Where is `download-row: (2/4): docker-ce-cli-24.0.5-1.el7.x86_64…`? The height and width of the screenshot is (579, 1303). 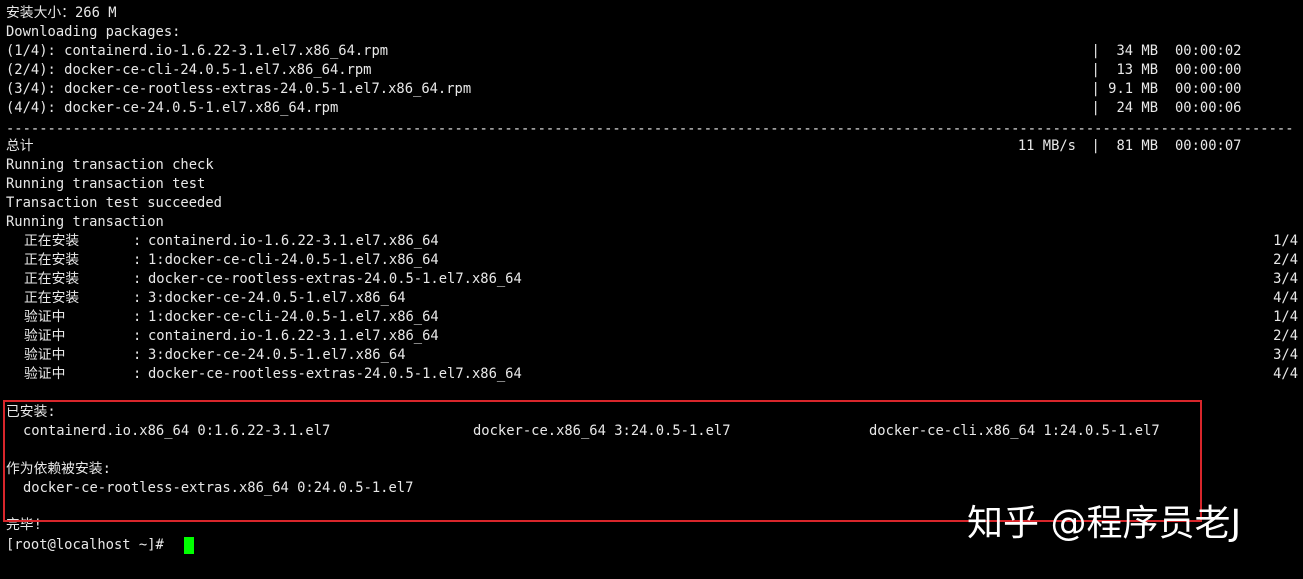 download-row: (2/4): docker-ce-cli-24.0.5-1.el7.x86_64… is located at coordinates (651, 70).